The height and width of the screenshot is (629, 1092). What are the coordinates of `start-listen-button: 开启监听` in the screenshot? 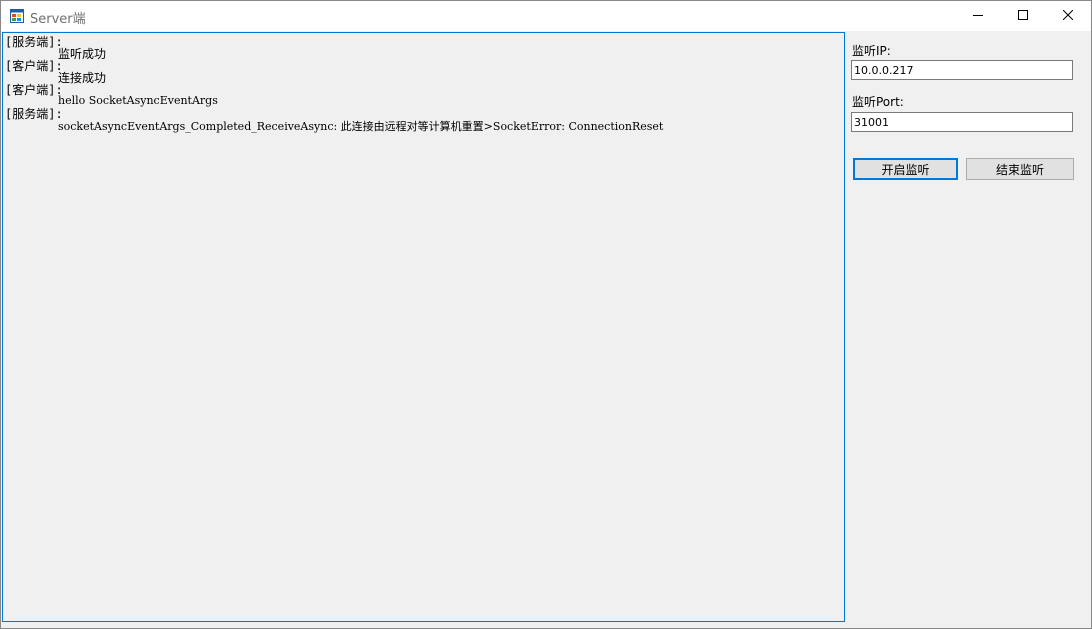 It's located at (905, 169).